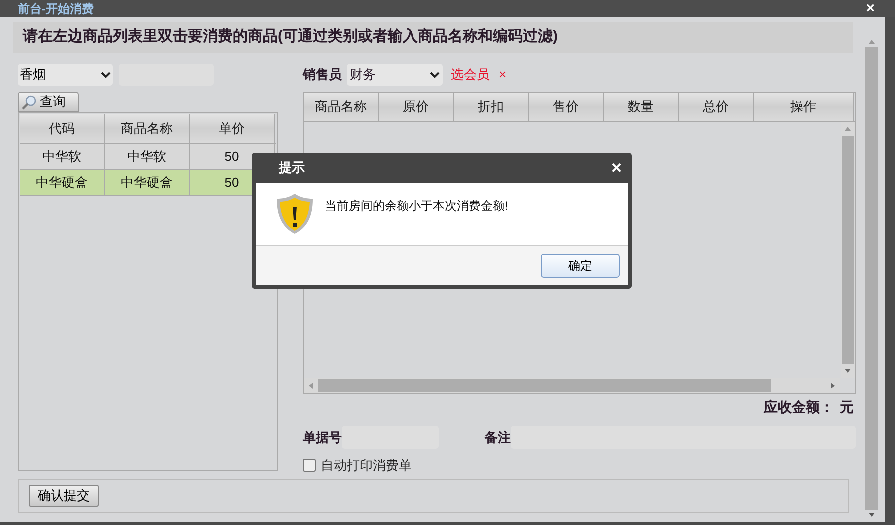  I want to click on dialog-title: 提示, so click(292, 168).